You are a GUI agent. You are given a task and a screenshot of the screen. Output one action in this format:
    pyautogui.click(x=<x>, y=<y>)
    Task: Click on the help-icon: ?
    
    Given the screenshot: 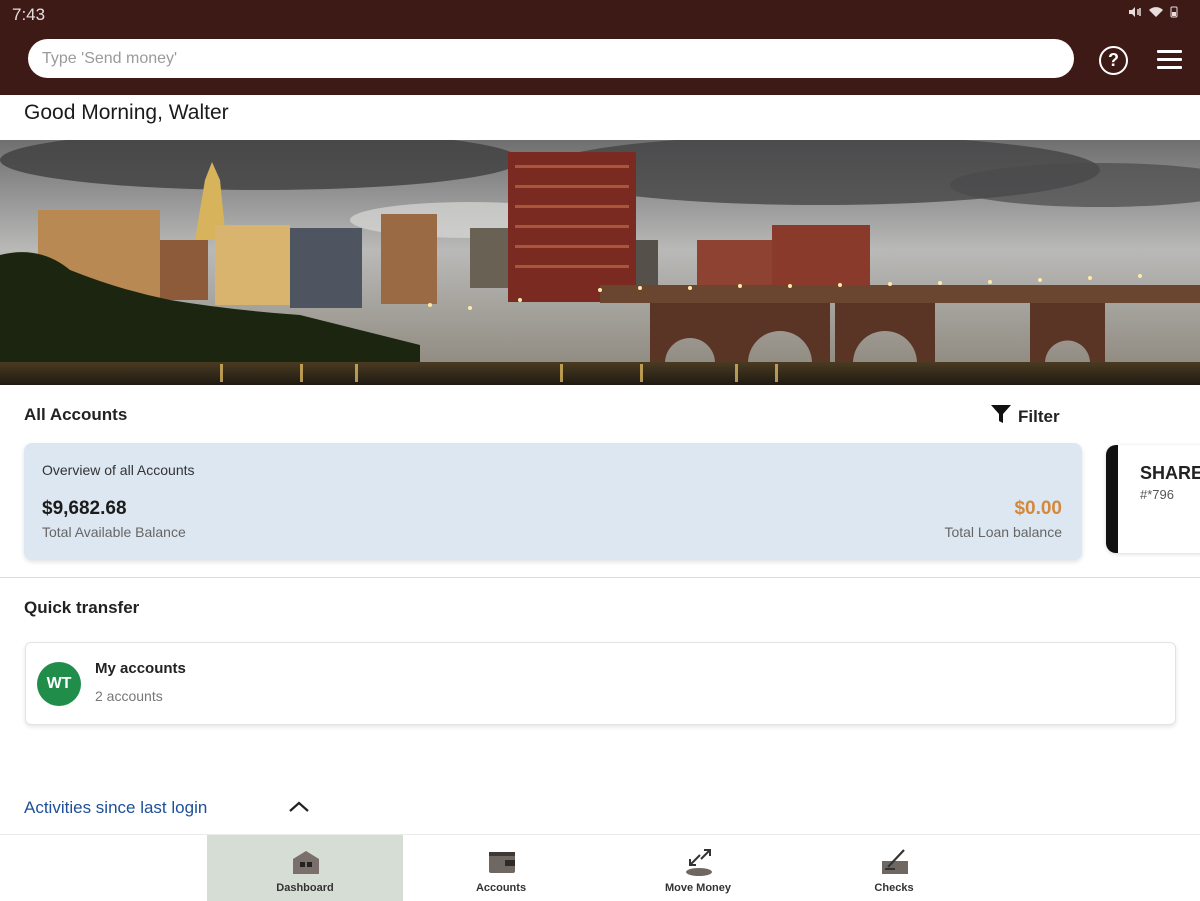 What is the action you would take?
    pyautogui.click(x=1113, y=60)
    